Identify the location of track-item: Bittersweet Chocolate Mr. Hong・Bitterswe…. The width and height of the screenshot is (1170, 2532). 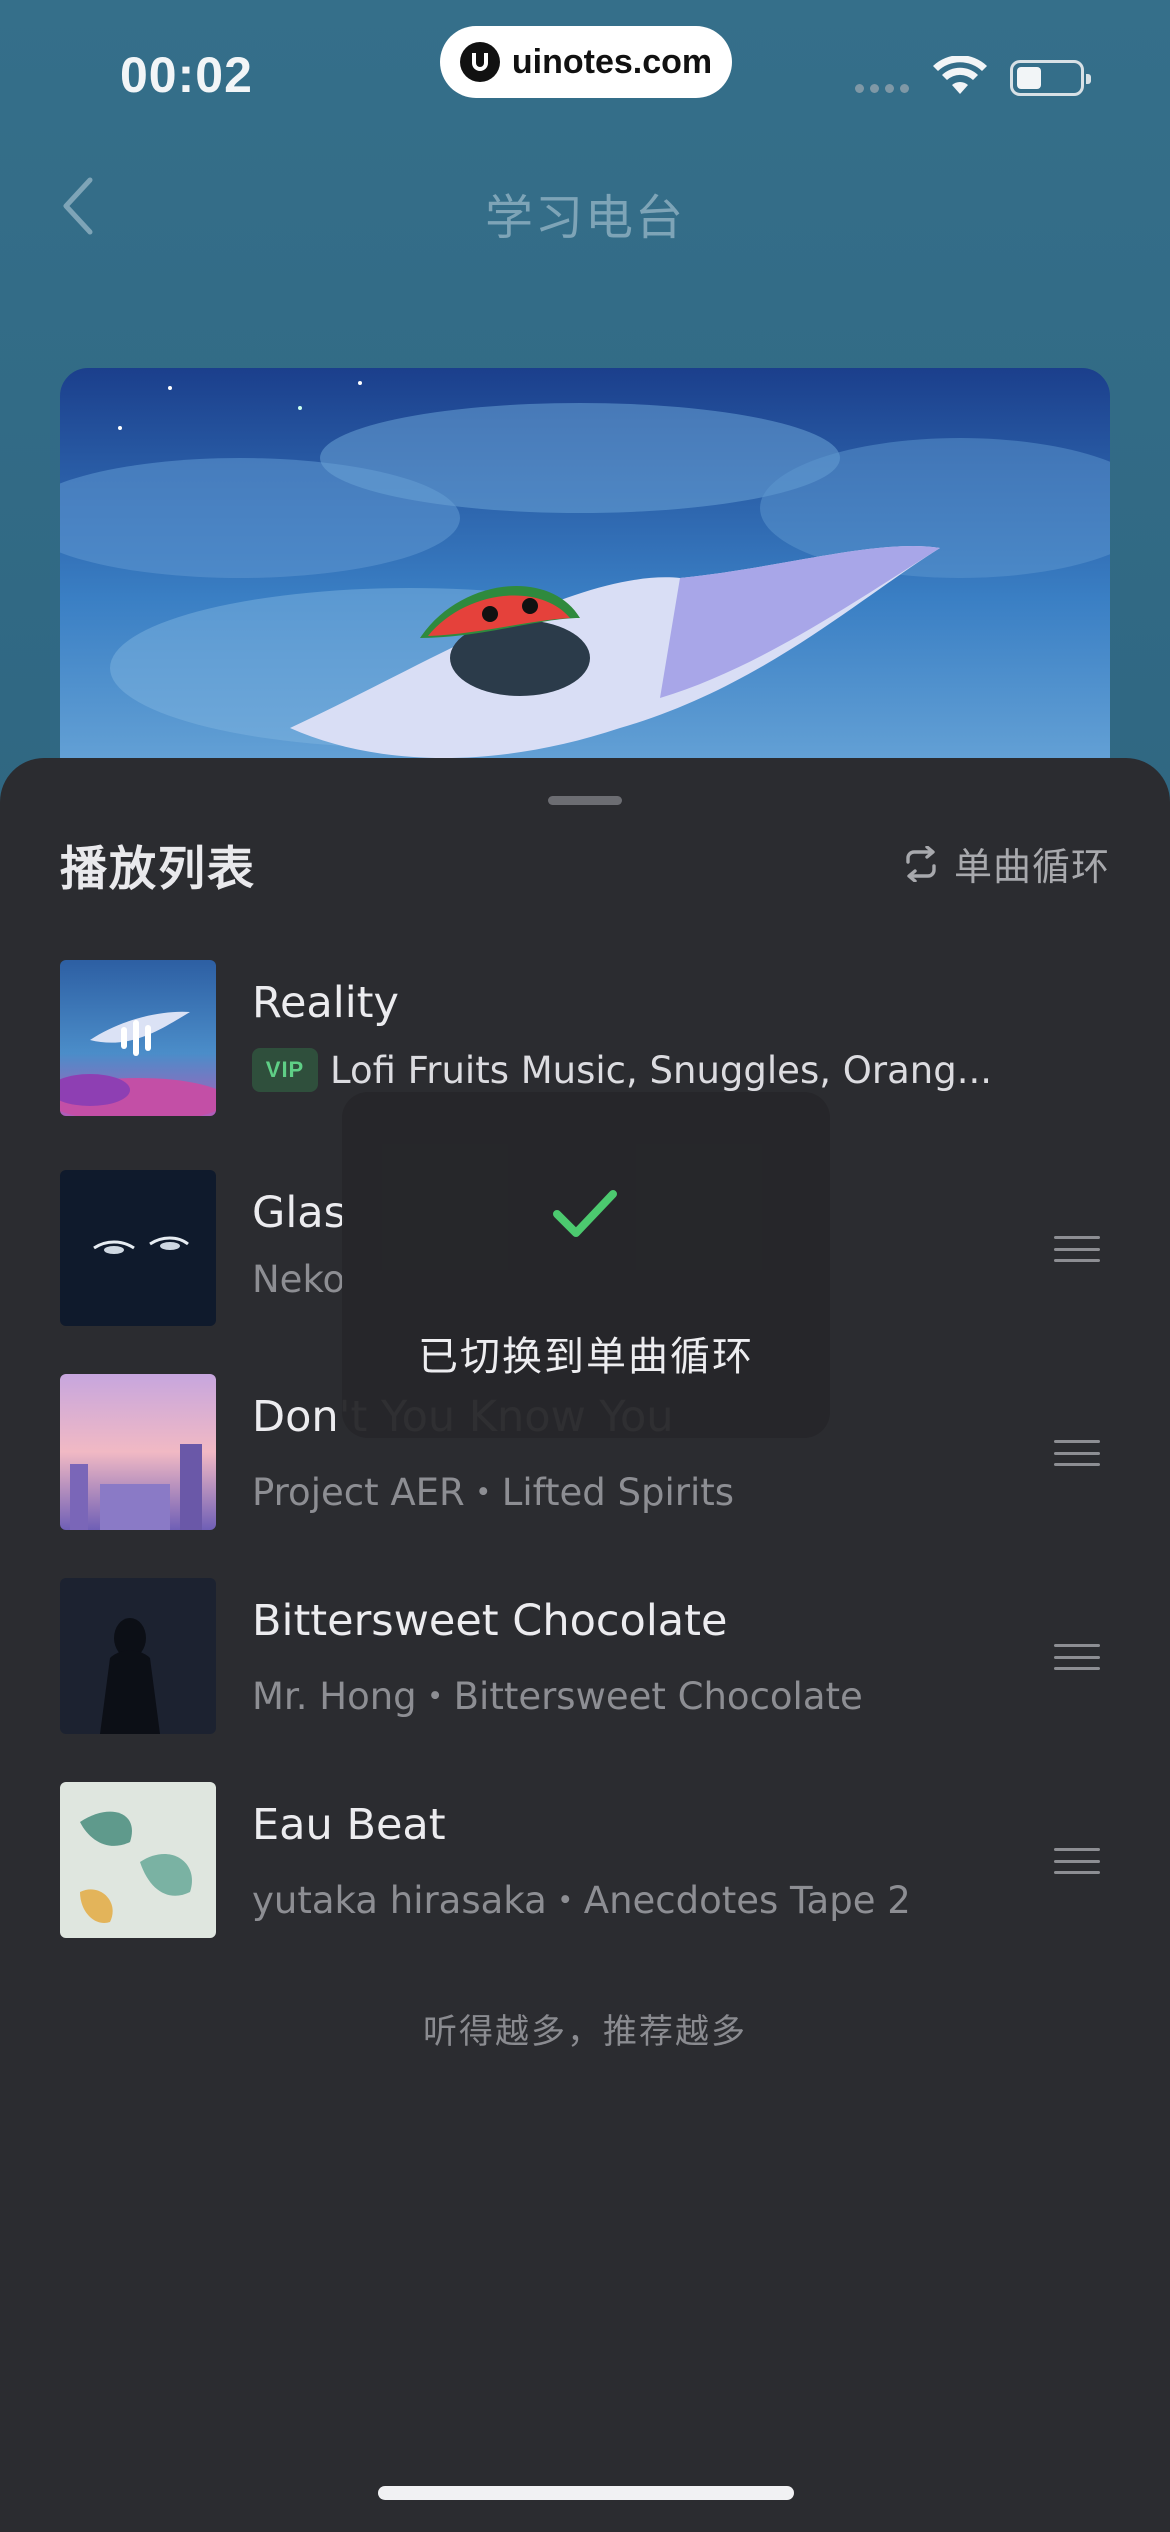
(585, 1663).